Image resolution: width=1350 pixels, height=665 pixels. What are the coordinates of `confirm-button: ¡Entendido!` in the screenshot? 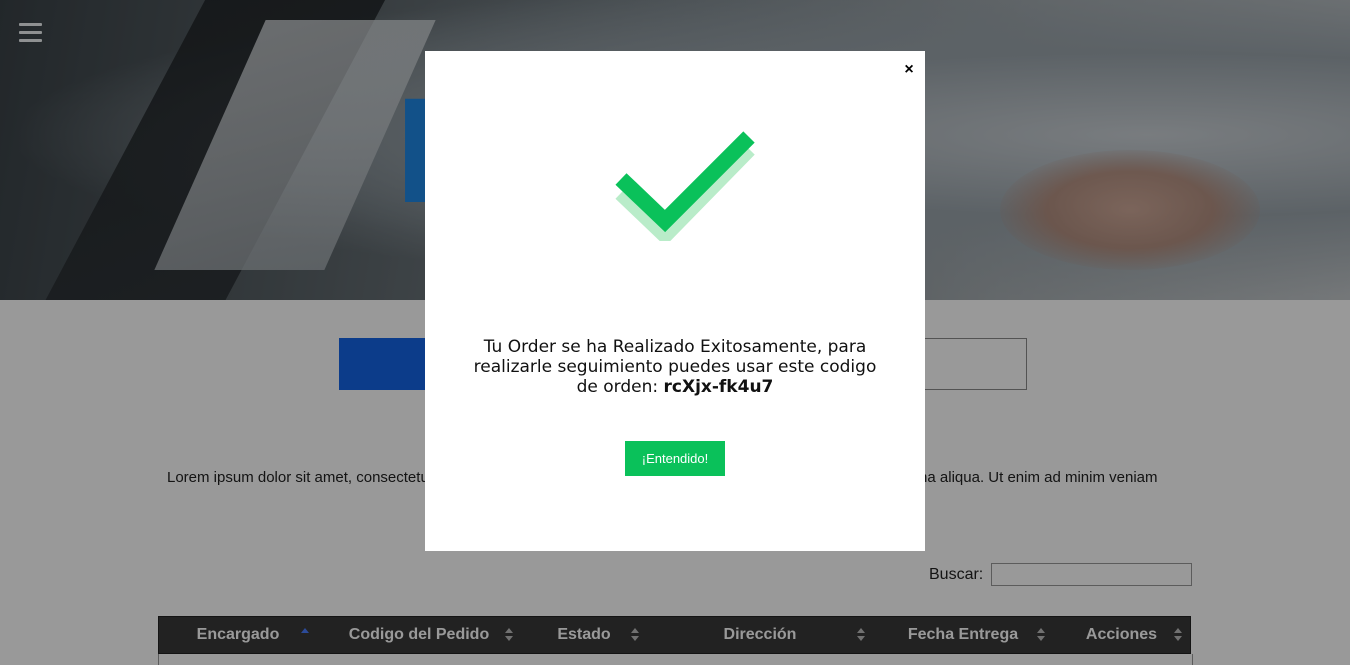 It's located at (675, 458).